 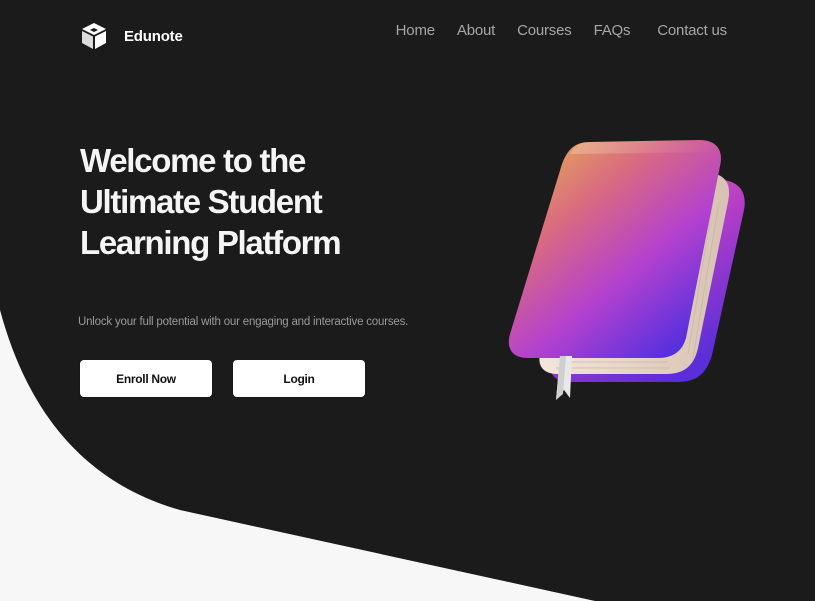 What do you see at coordinates (544, 31) in the screenshot?
I see `nav-courses: Courses` at bounding box center [544, 31].